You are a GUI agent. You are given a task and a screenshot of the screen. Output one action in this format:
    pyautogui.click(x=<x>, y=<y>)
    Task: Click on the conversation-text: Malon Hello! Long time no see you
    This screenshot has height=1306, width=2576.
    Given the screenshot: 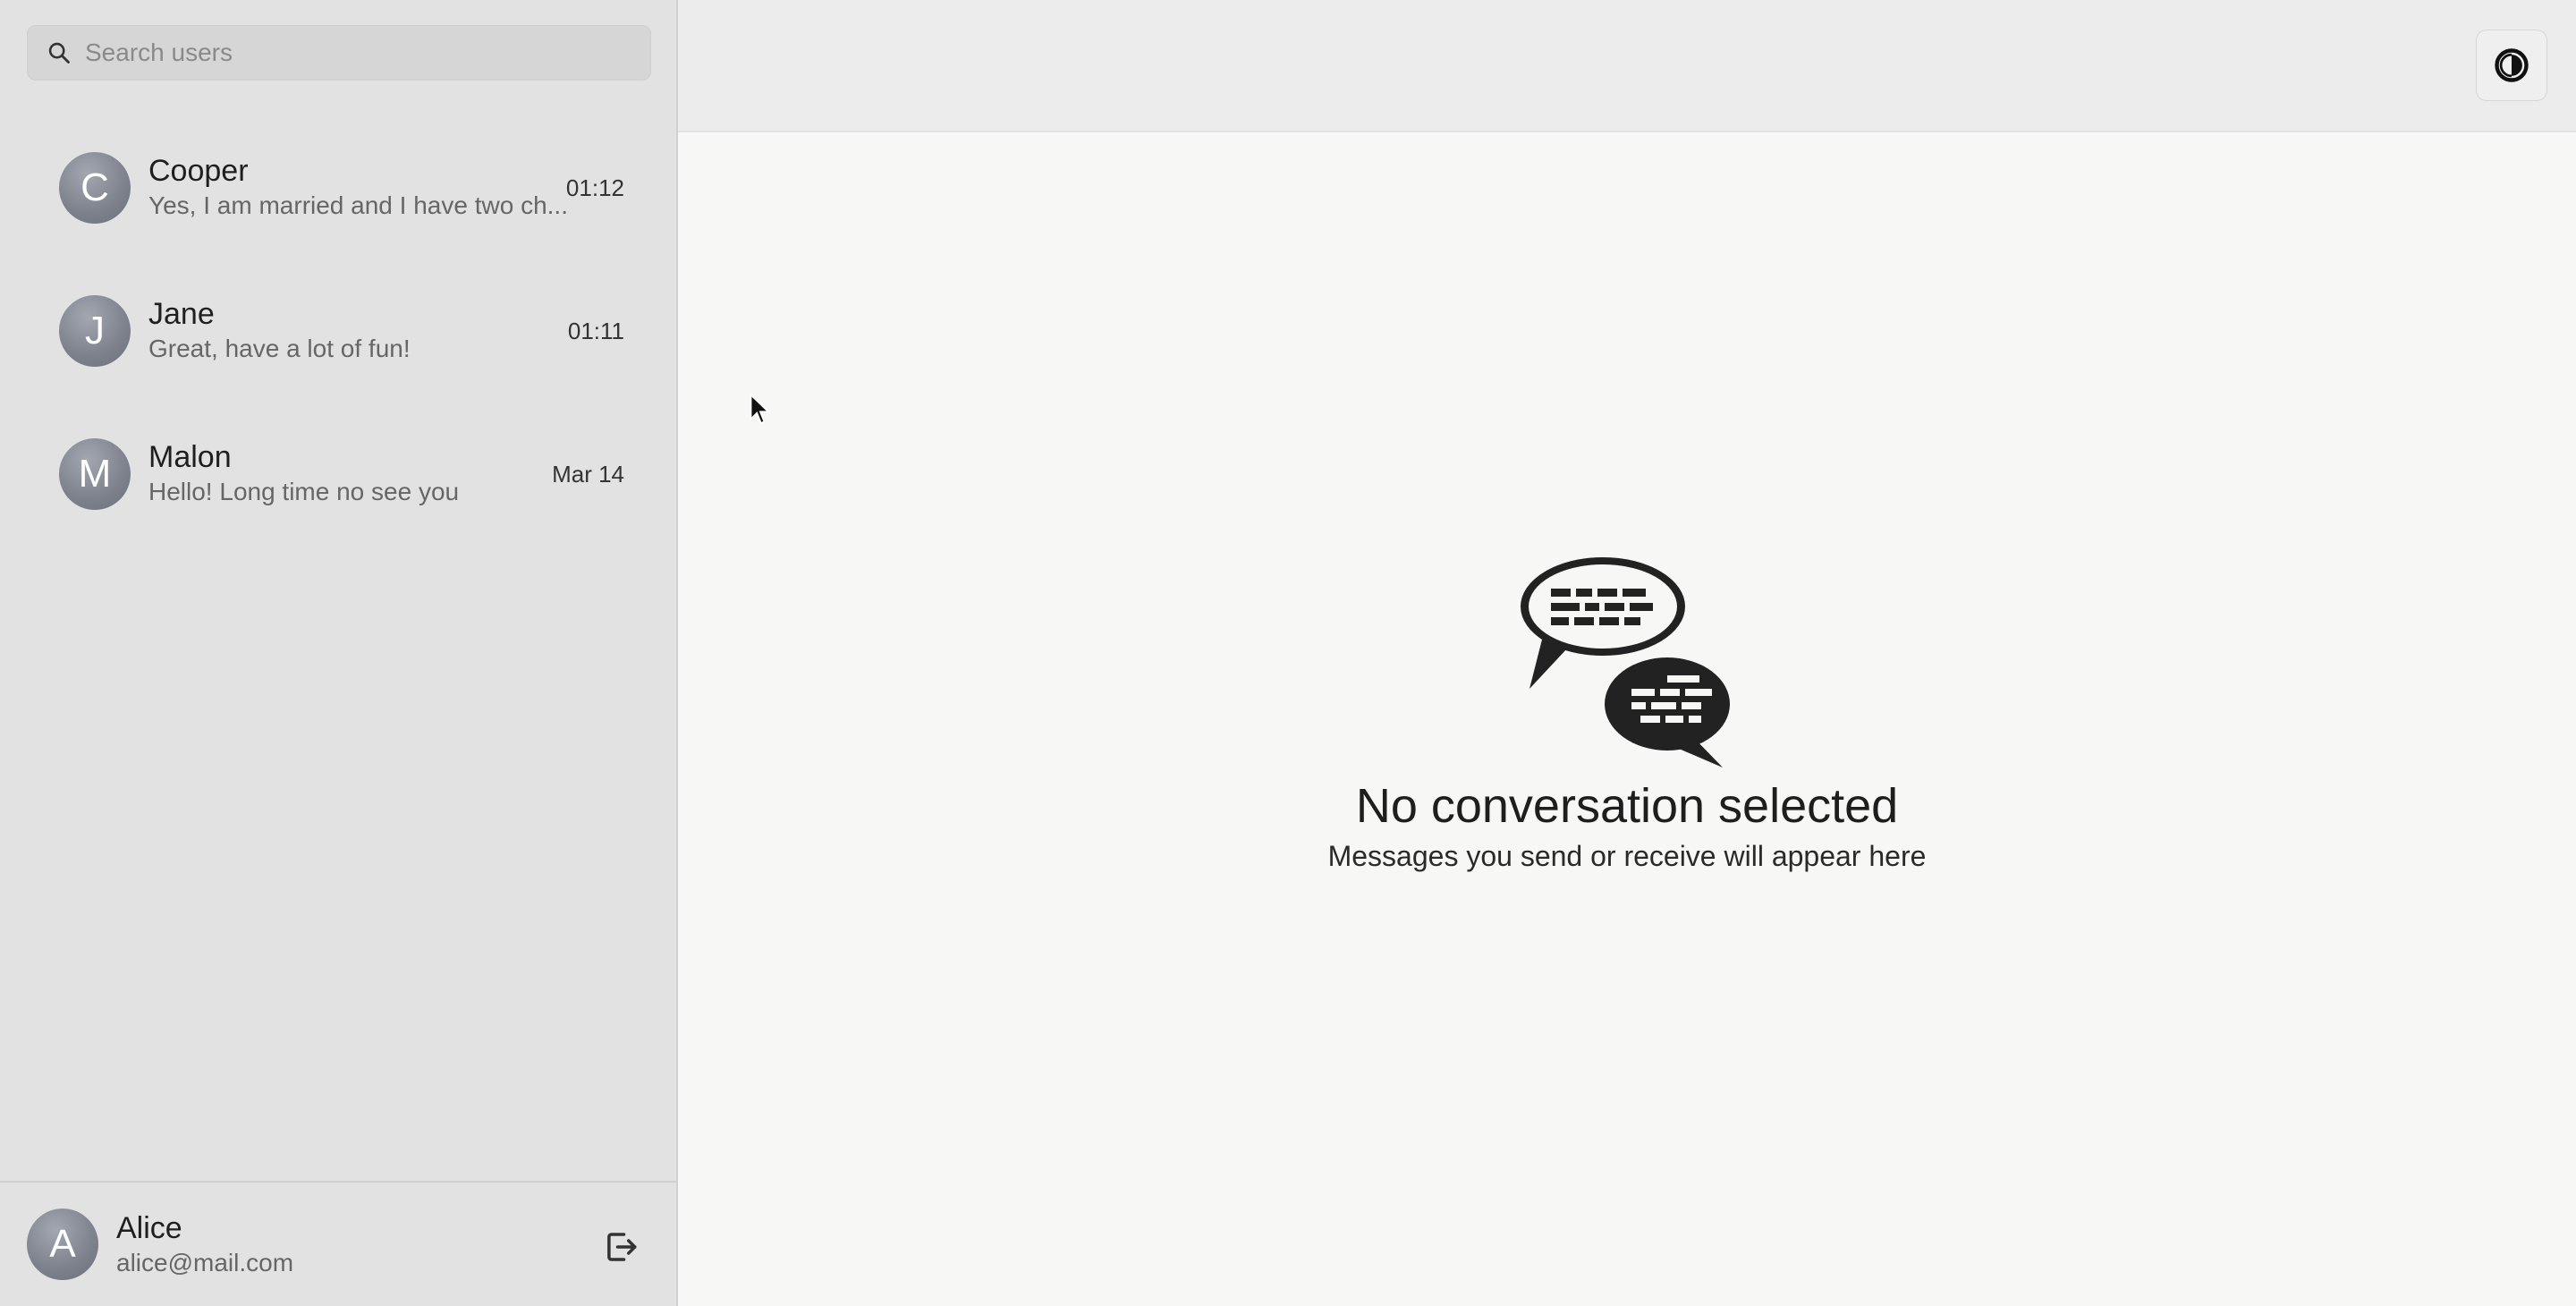 What is the action you would take?
    pyautogui.click(x=358, y=474)
    